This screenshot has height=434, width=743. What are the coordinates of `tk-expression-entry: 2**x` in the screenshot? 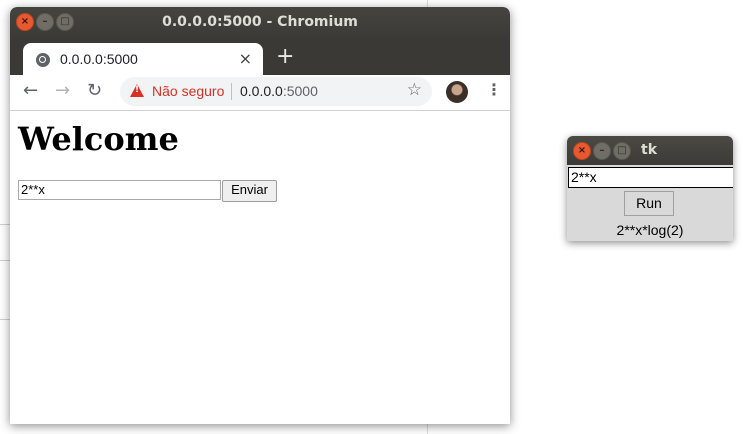 It's located at (650, 177).